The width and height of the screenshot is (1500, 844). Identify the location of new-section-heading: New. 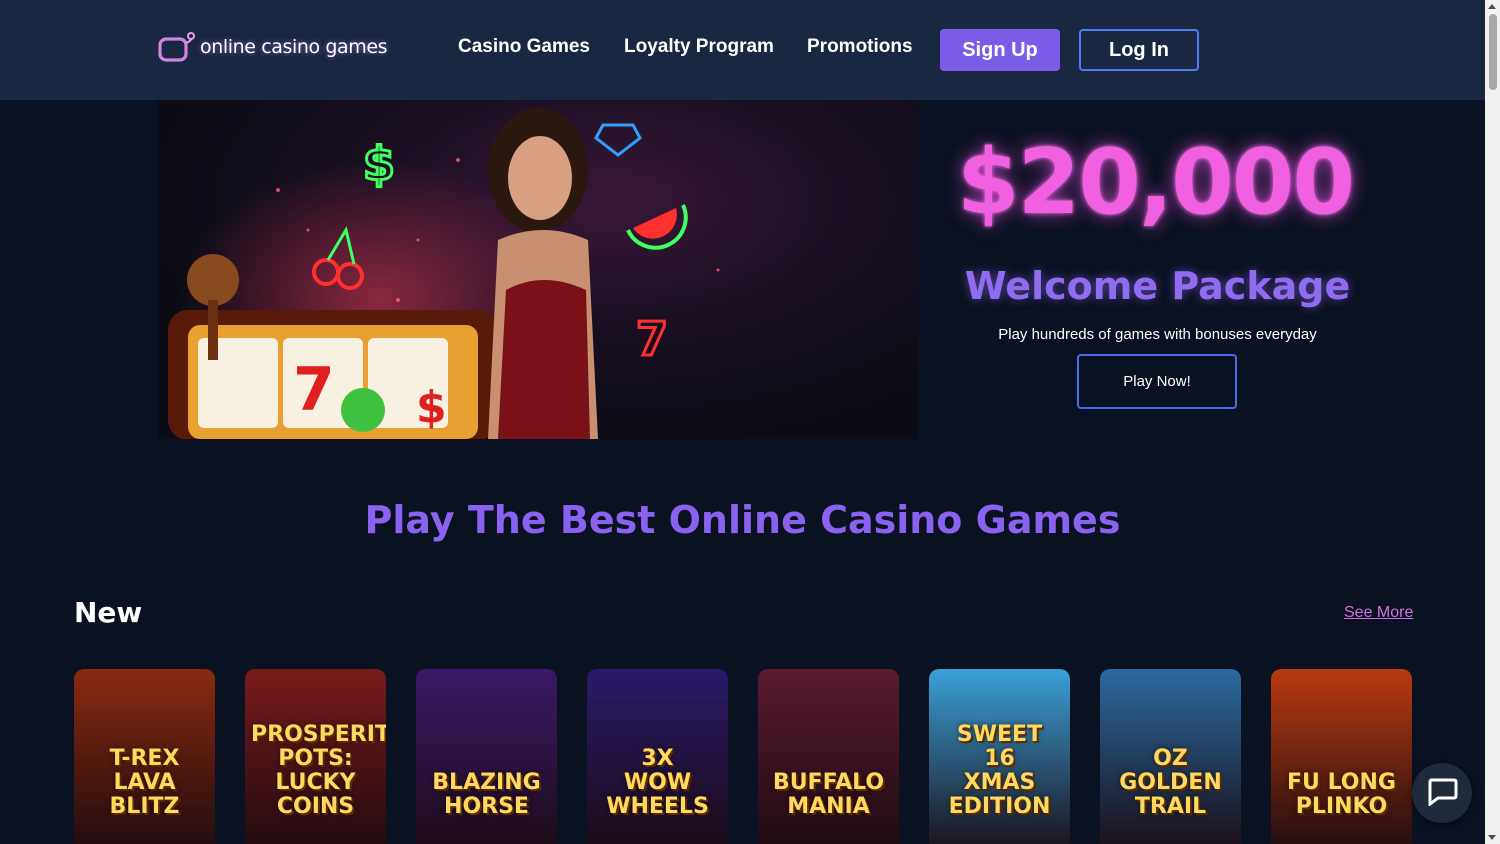
(108, 612).